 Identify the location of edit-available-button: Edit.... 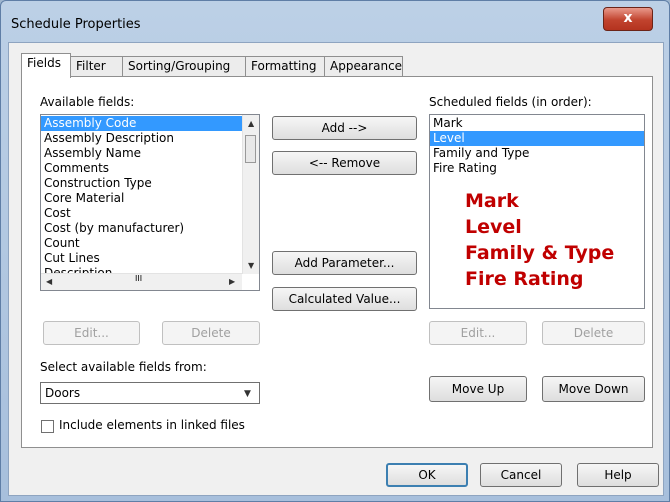
(91, 333).